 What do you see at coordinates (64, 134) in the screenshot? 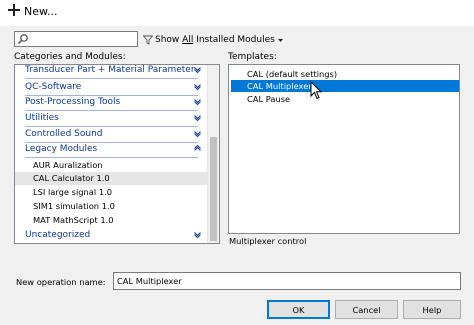
I see `category-label: Controlled Sound` at bounding box center [64, 134].